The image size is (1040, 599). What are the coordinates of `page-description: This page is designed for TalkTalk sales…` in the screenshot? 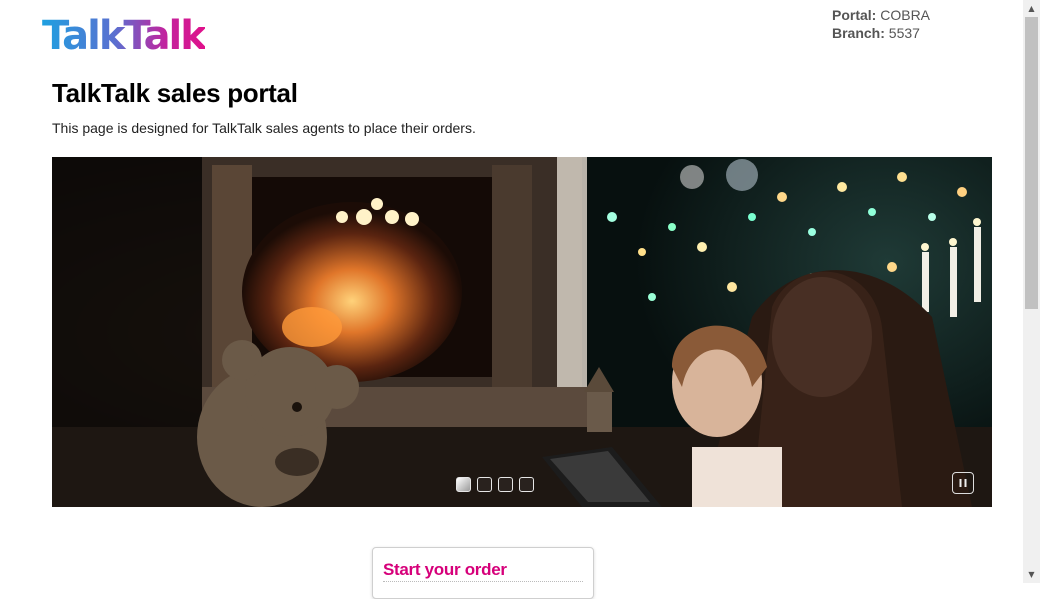 It's located at (264, 128).